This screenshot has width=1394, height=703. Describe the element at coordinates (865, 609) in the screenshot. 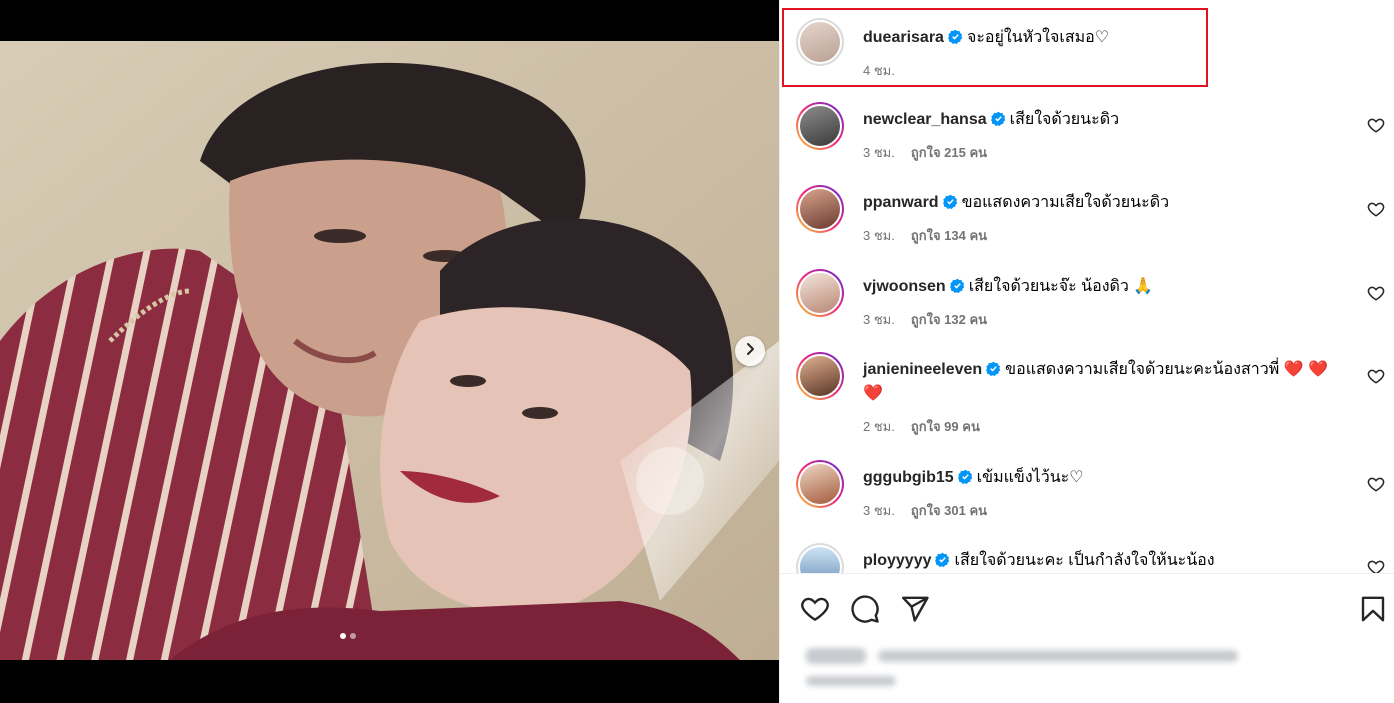

I see `comment-bubble-icon` at that location.